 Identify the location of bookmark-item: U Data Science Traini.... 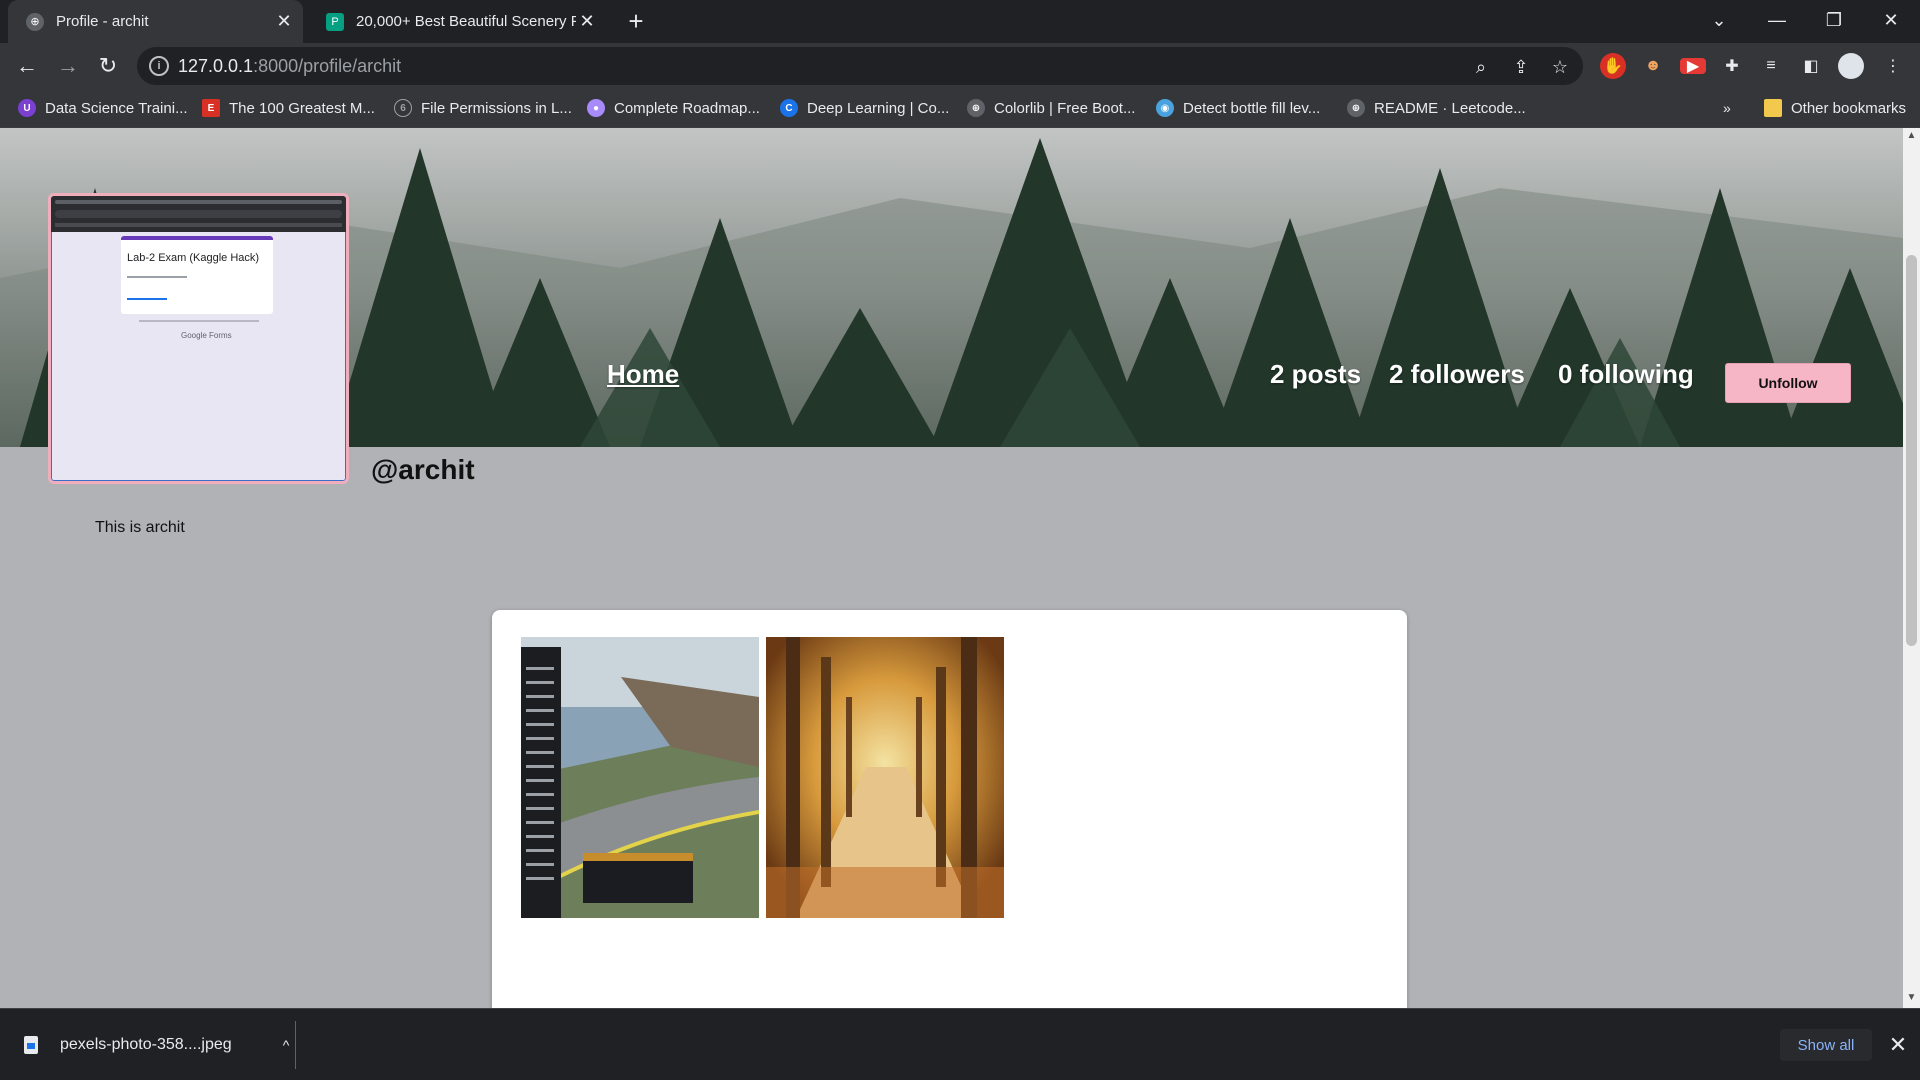
(103, 108).